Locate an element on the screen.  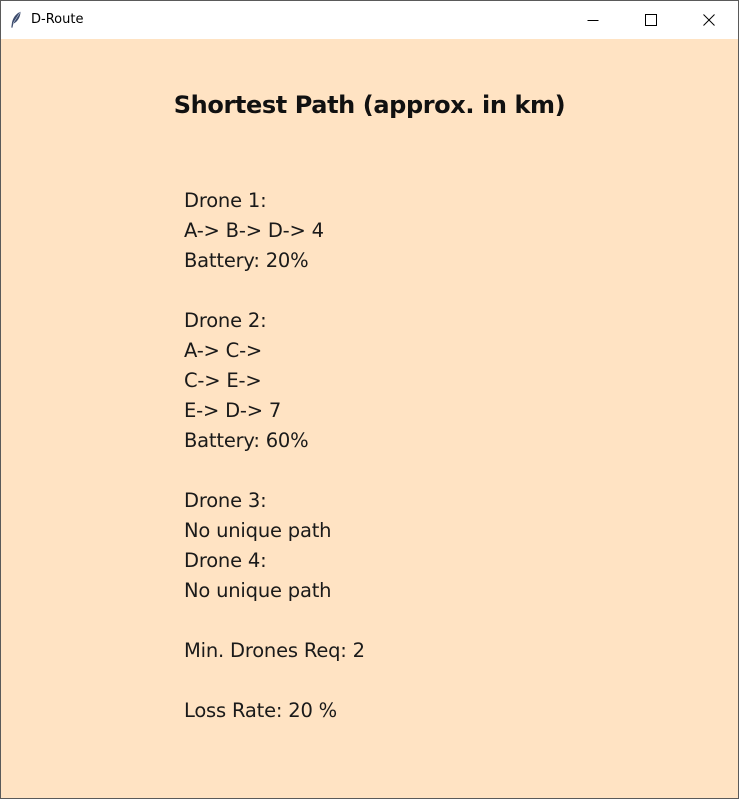
window-title: D-Route is located at coordinates (57, 19).